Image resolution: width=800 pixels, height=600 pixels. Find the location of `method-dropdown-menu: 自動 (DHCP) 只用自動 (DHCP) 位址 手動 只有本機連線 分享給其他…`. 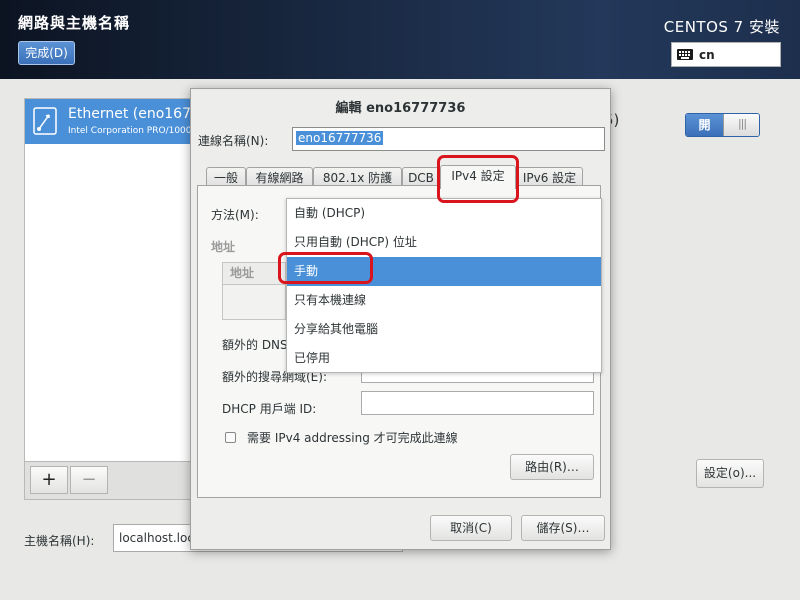

method-dropdown-menu: 自動 (DHCP) 只用自動 (DHCP) 位址 手動 只有本機連線 分享給其他… is located at coordinates (444, 285).